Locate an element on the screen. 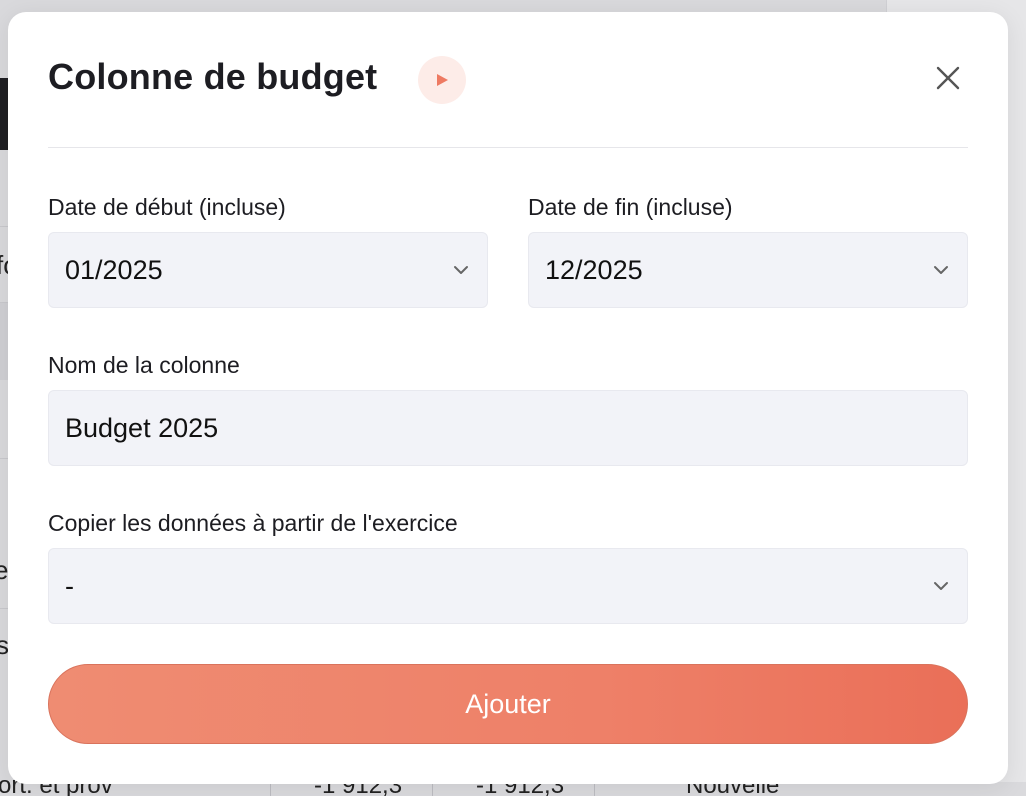 Image resolution: width=1026 pixels, height=796 pixels. copy-from-select: - is located at coordinates (508, 586).